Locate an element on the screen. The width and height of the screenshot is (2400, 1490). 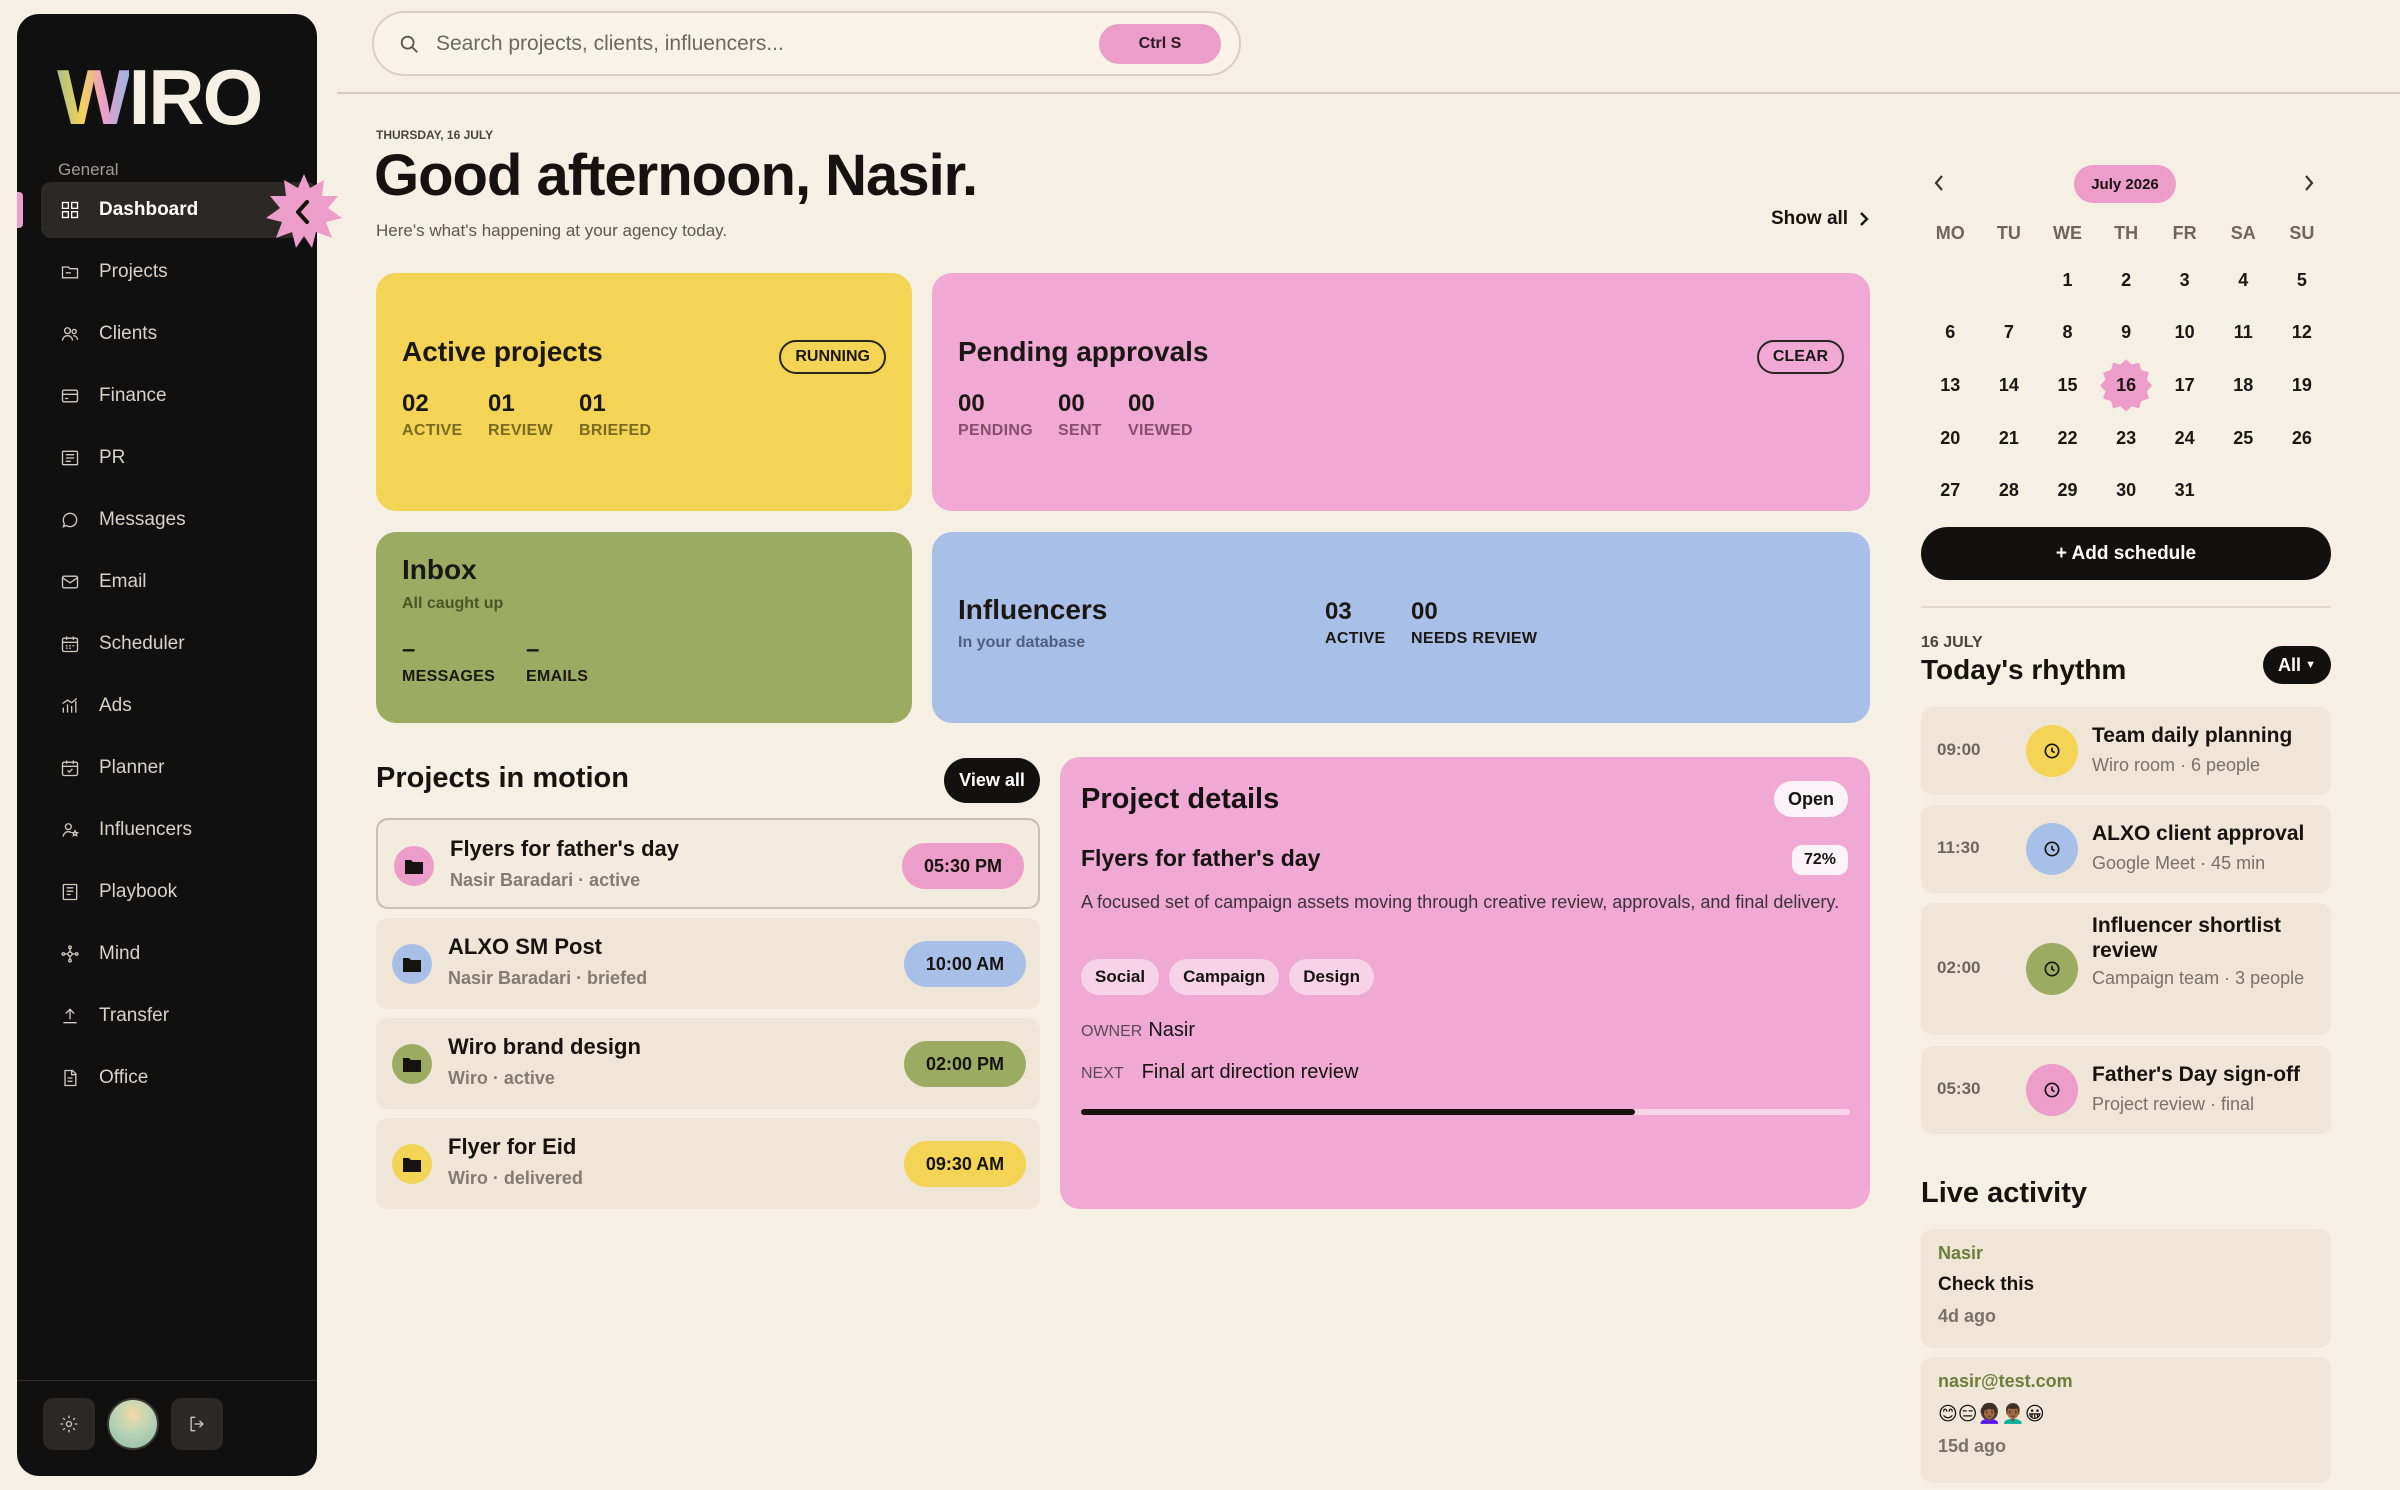
activity-message: Check this is located at coordinates (1986, 1284).